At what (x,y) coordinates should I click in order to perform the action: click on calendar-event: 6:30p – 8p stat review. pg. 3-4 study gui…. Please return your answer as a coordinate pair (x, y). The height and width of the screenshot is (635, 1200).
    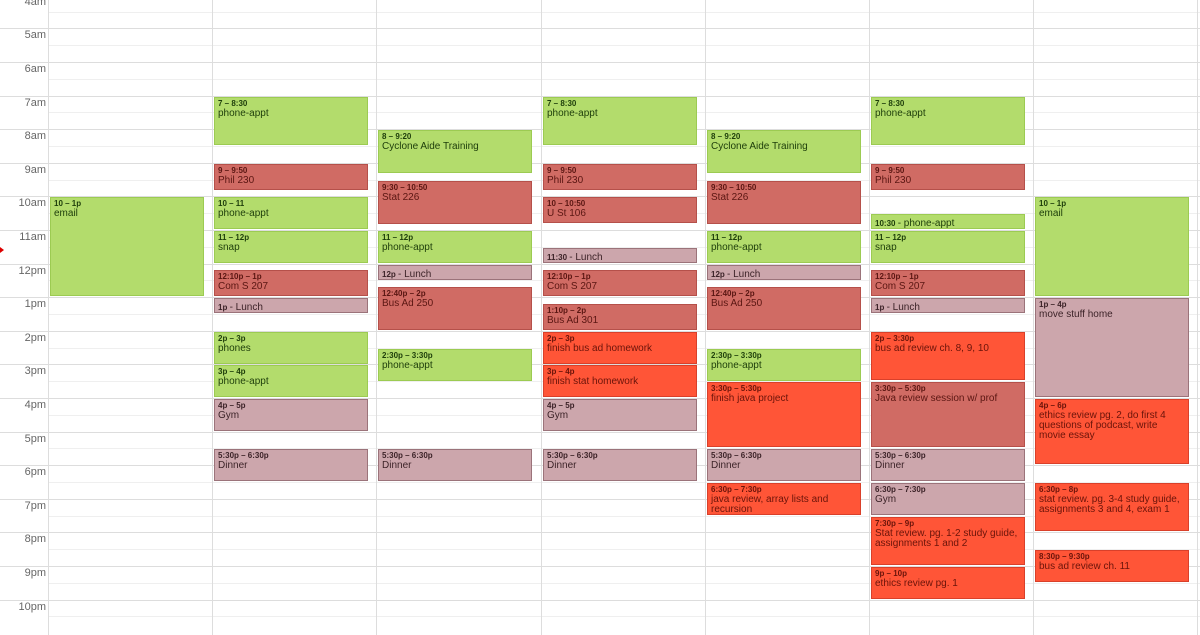
    Looking at the image, I should click on (1112, 507).